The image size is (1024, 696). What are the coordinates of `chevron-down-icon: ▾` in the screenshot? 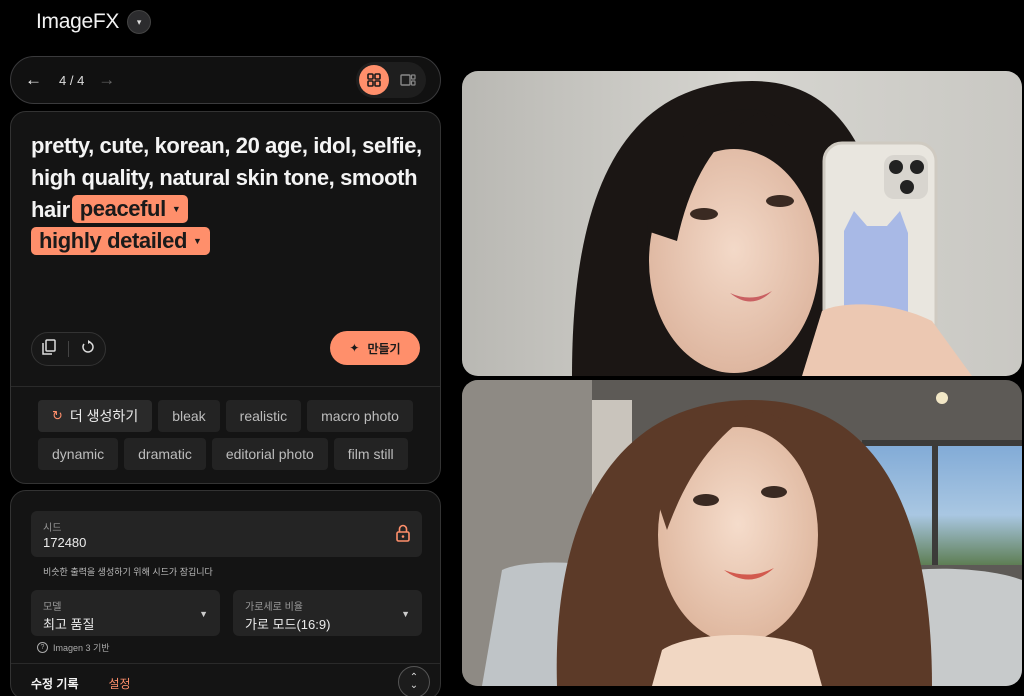 It's located at (139, 21).